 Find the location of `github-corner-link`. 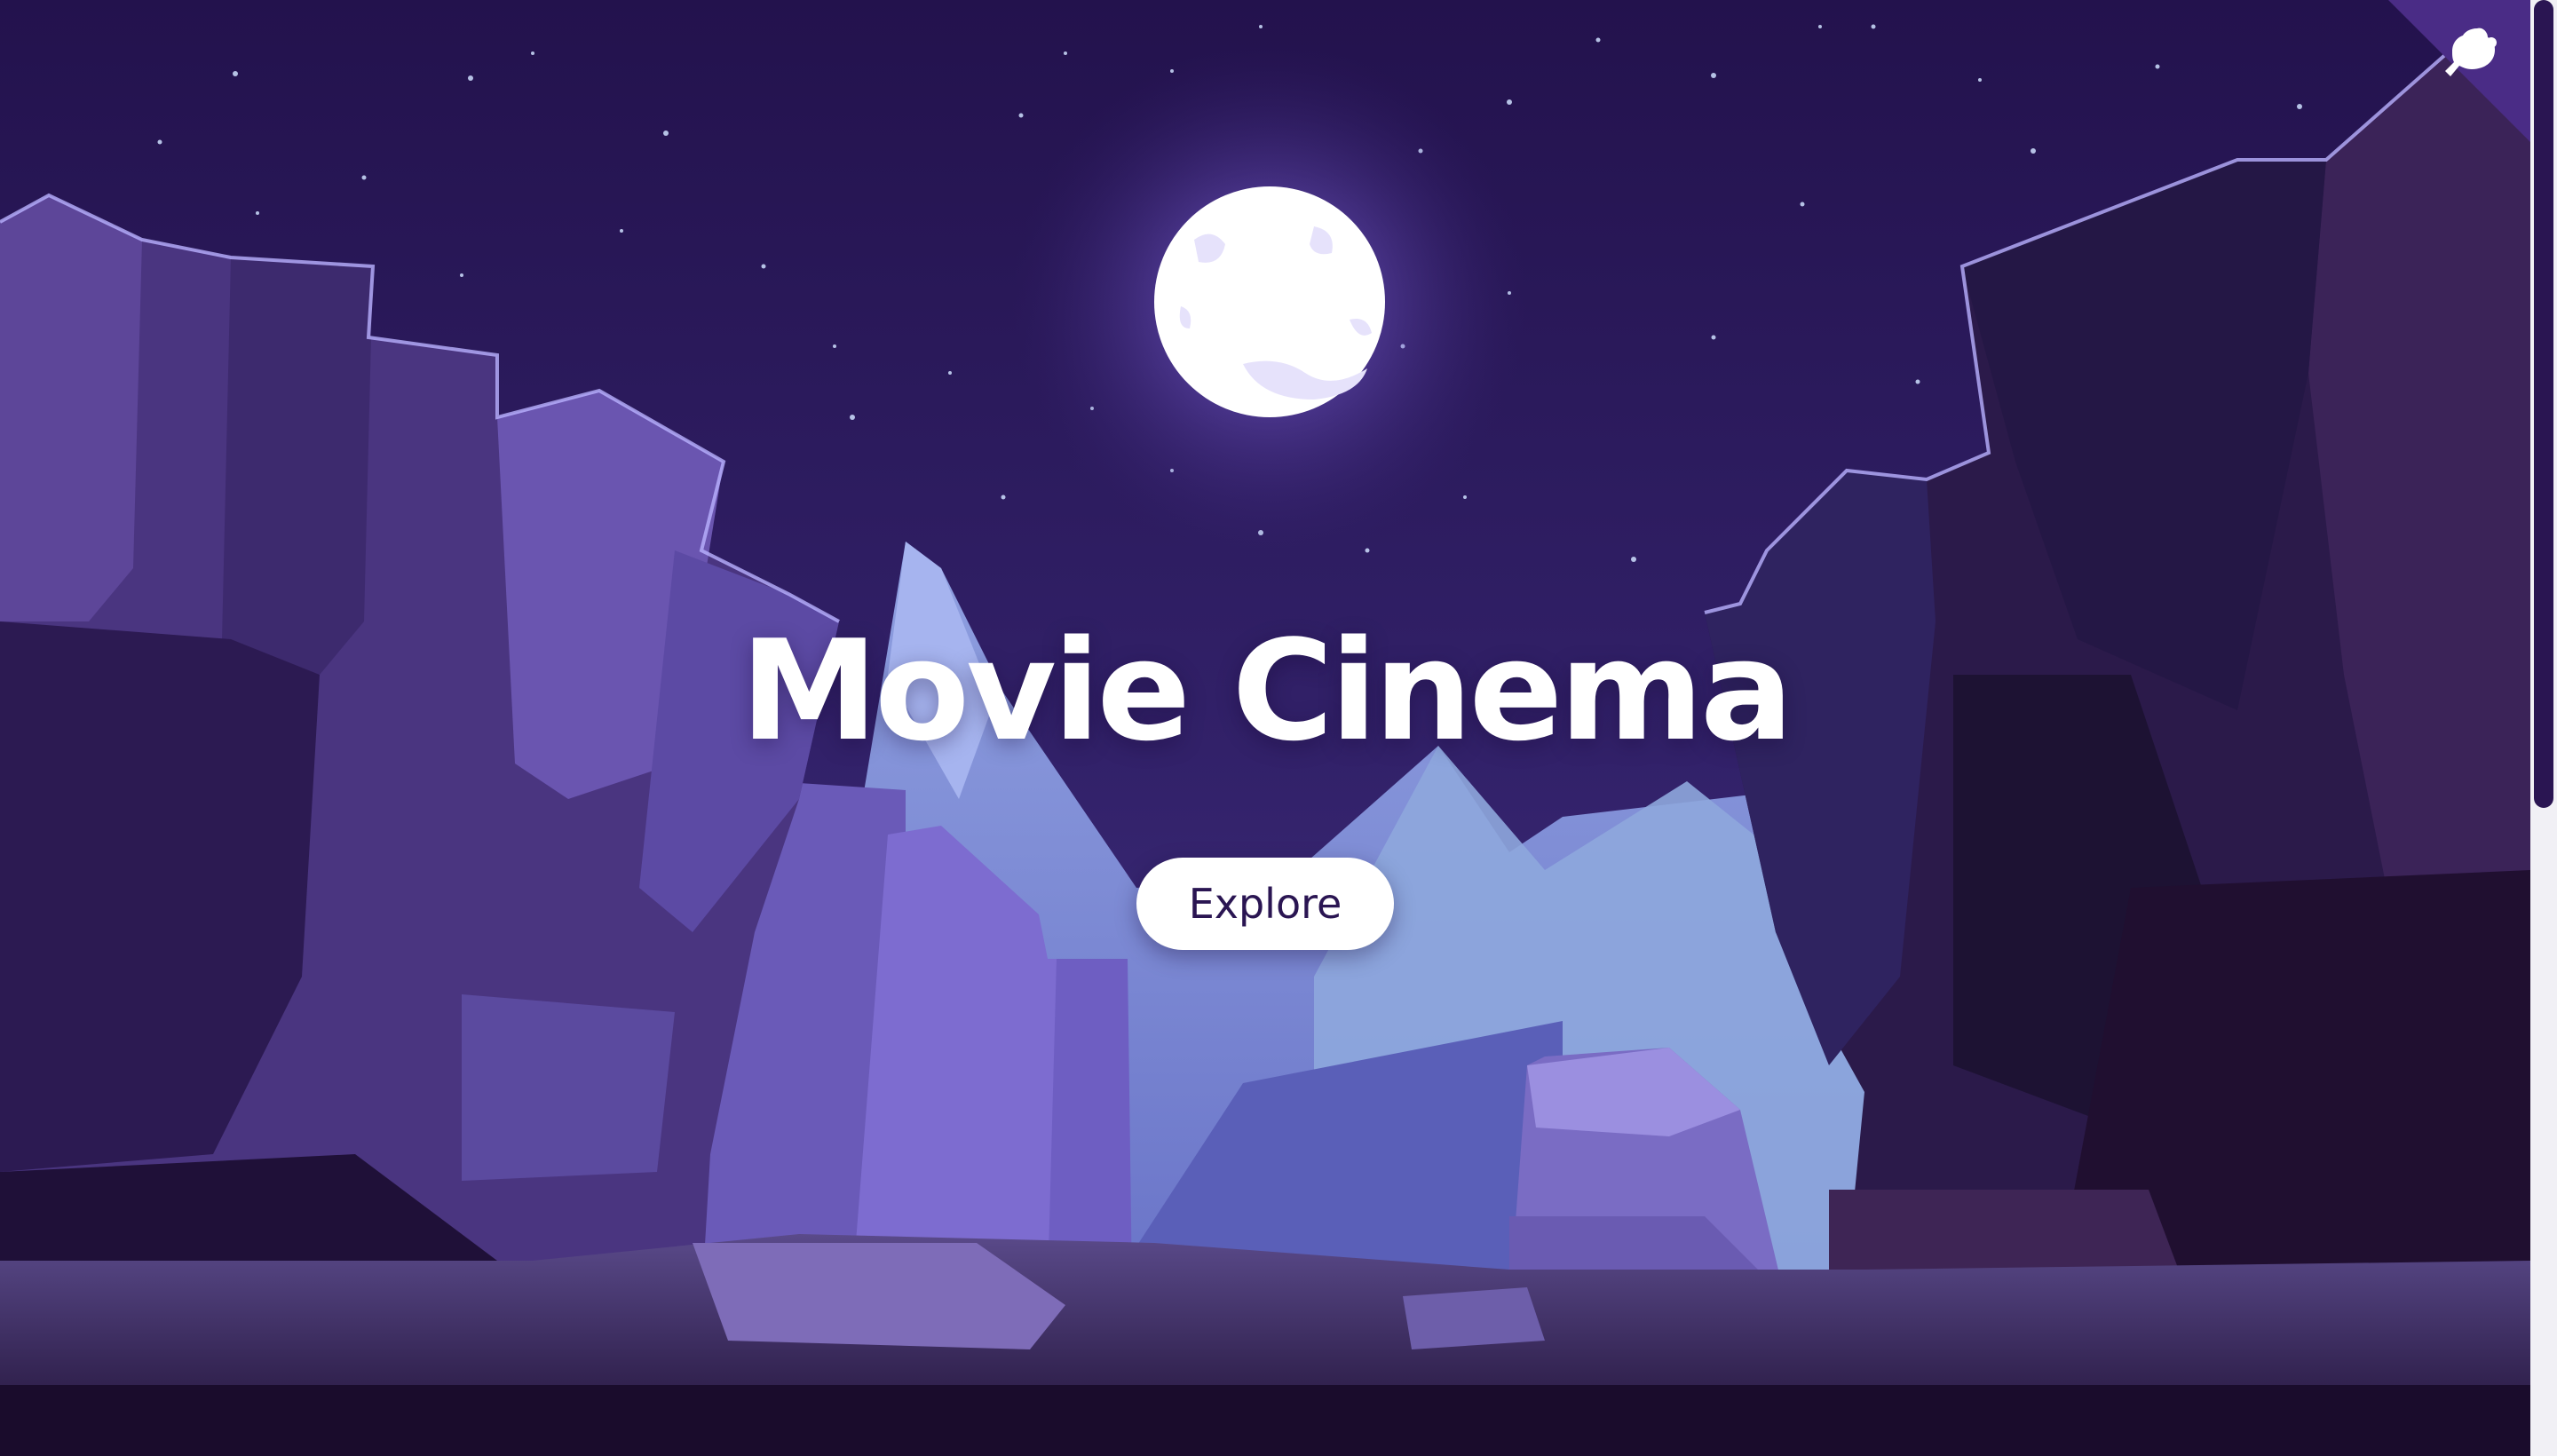

github-corner-link is located at coordinates (2459, 71).